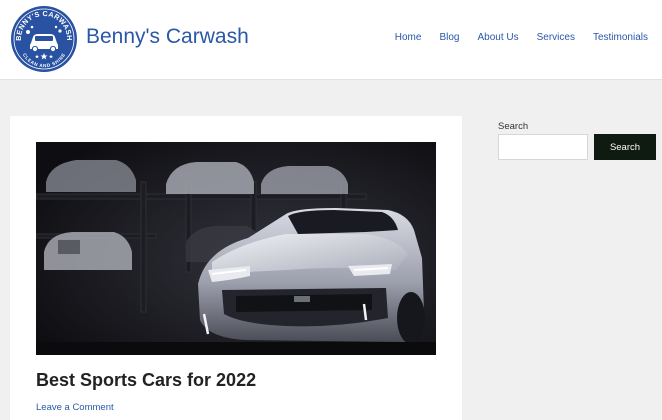 The image size is (662, 420). Describe the element at coordinates (75, 407) in the screenshot. I see `leave-comment-link: Leave a Comment` at that location.